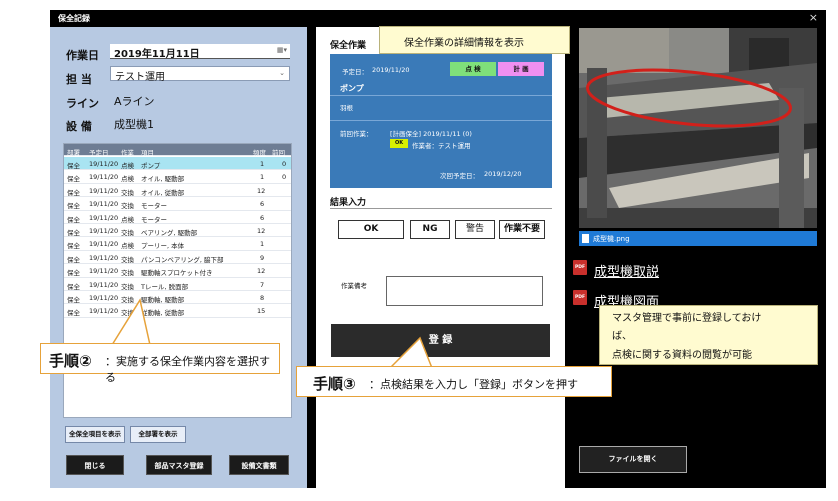 The image size is (838, 501). What do you see at coordinates (473, 384) in the screenshot?
I see `step3-text: ：点検結果を入力し「登録」ボタンを押す` at bounding box center [473, 384].